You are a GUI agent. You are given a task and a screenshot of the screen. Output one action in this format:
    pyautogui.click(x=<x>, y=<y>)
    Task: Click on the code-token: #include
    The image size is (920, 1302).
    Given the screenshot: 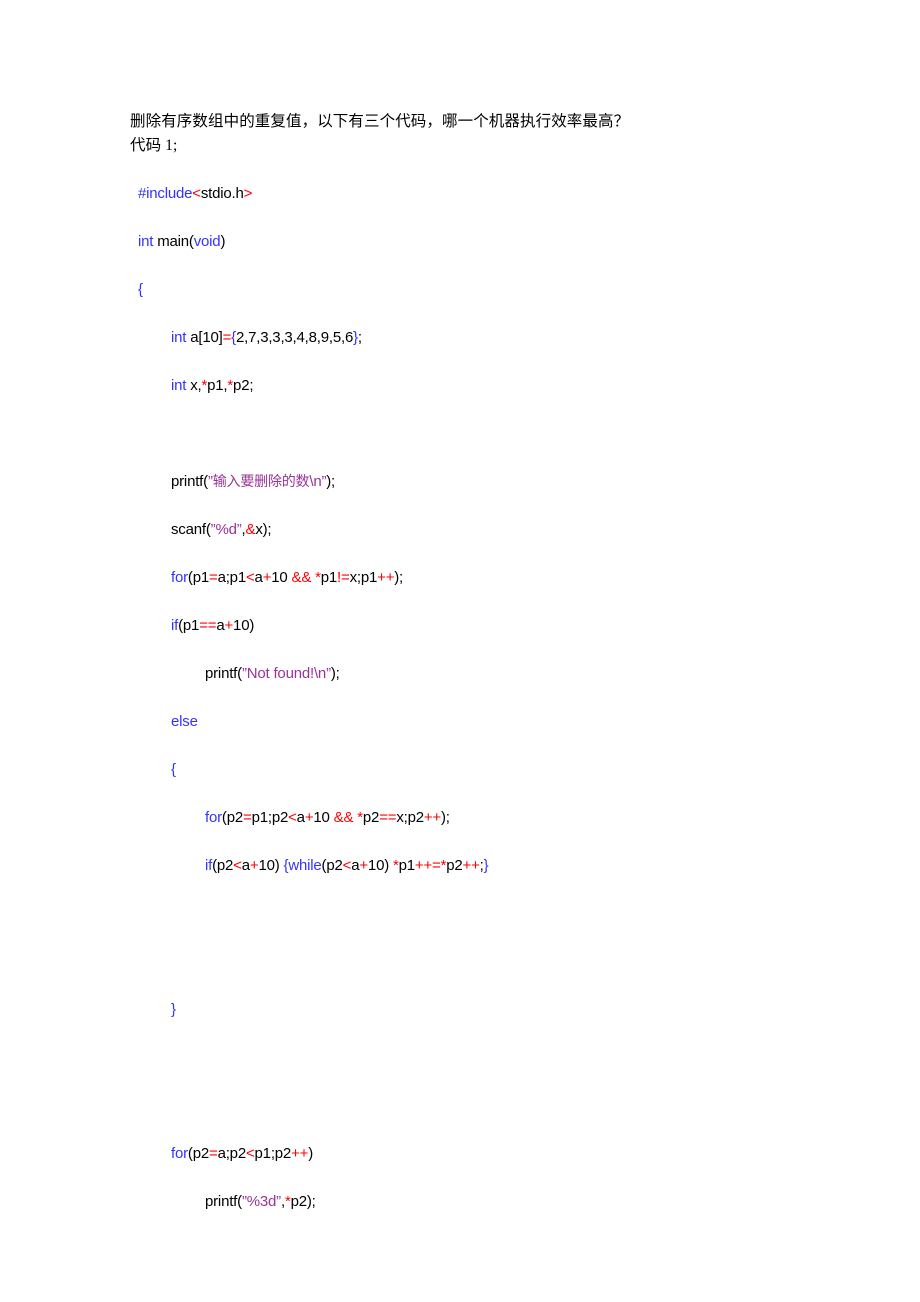 What is the action you would take?
    pyautogui.click(x=165, y=193)
    